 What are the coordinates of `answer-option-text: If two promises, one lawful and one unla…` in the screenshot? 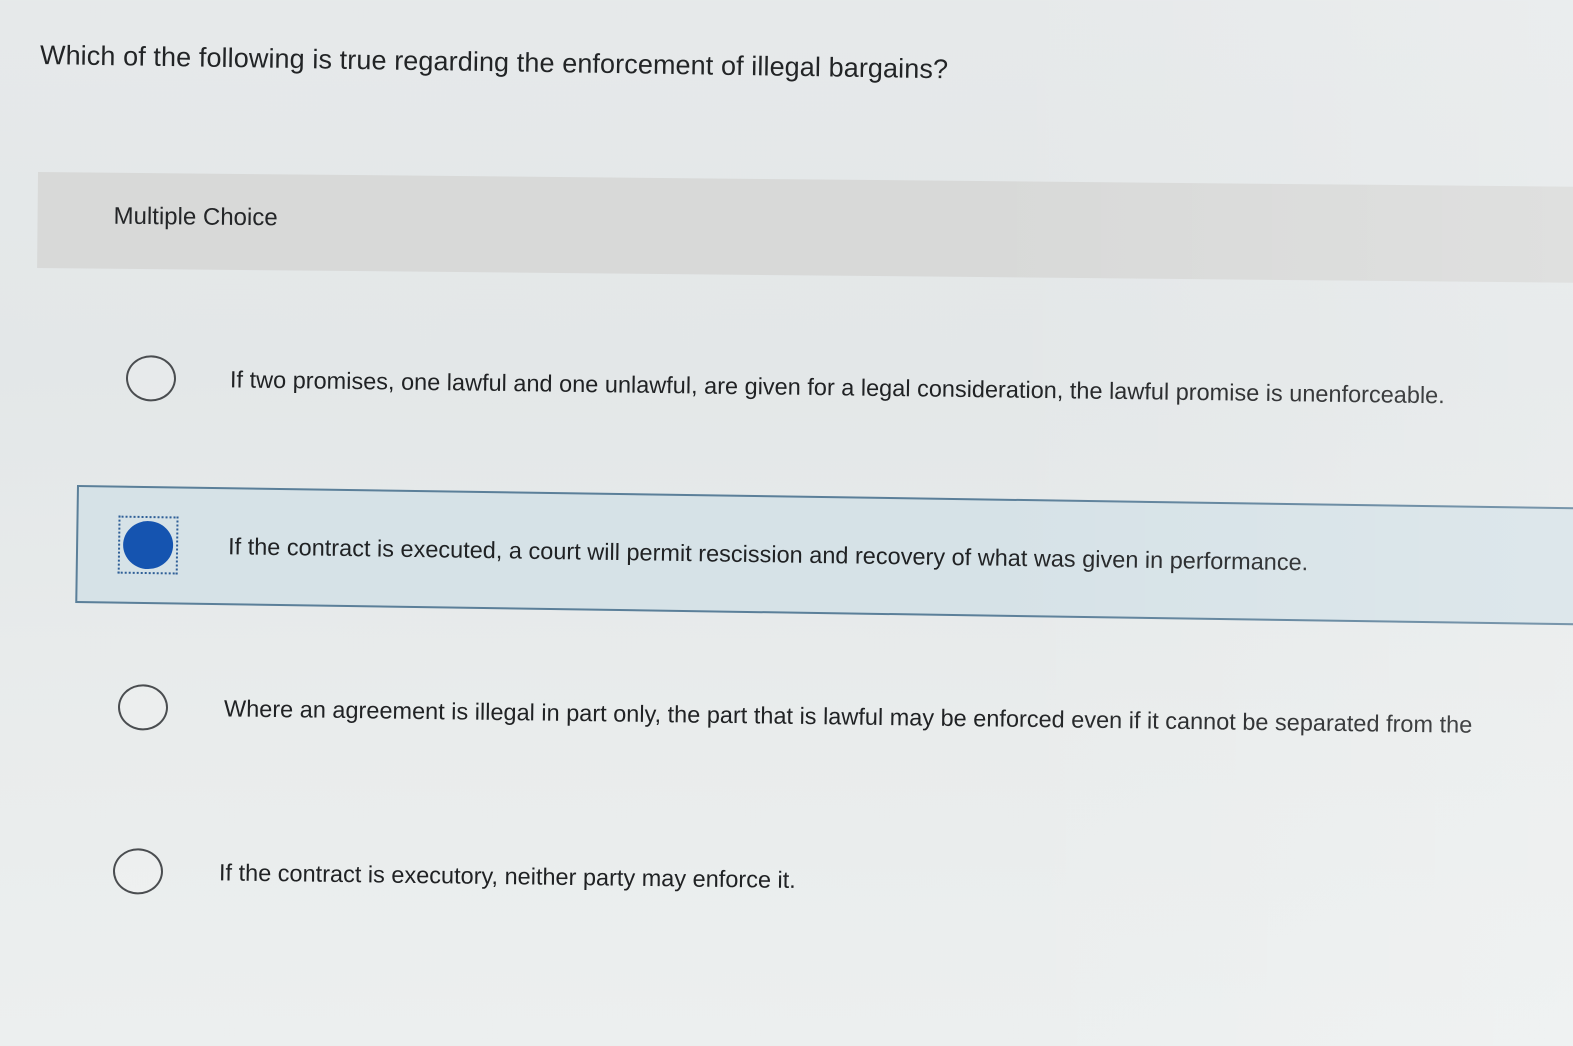 It's located at (837, 386).